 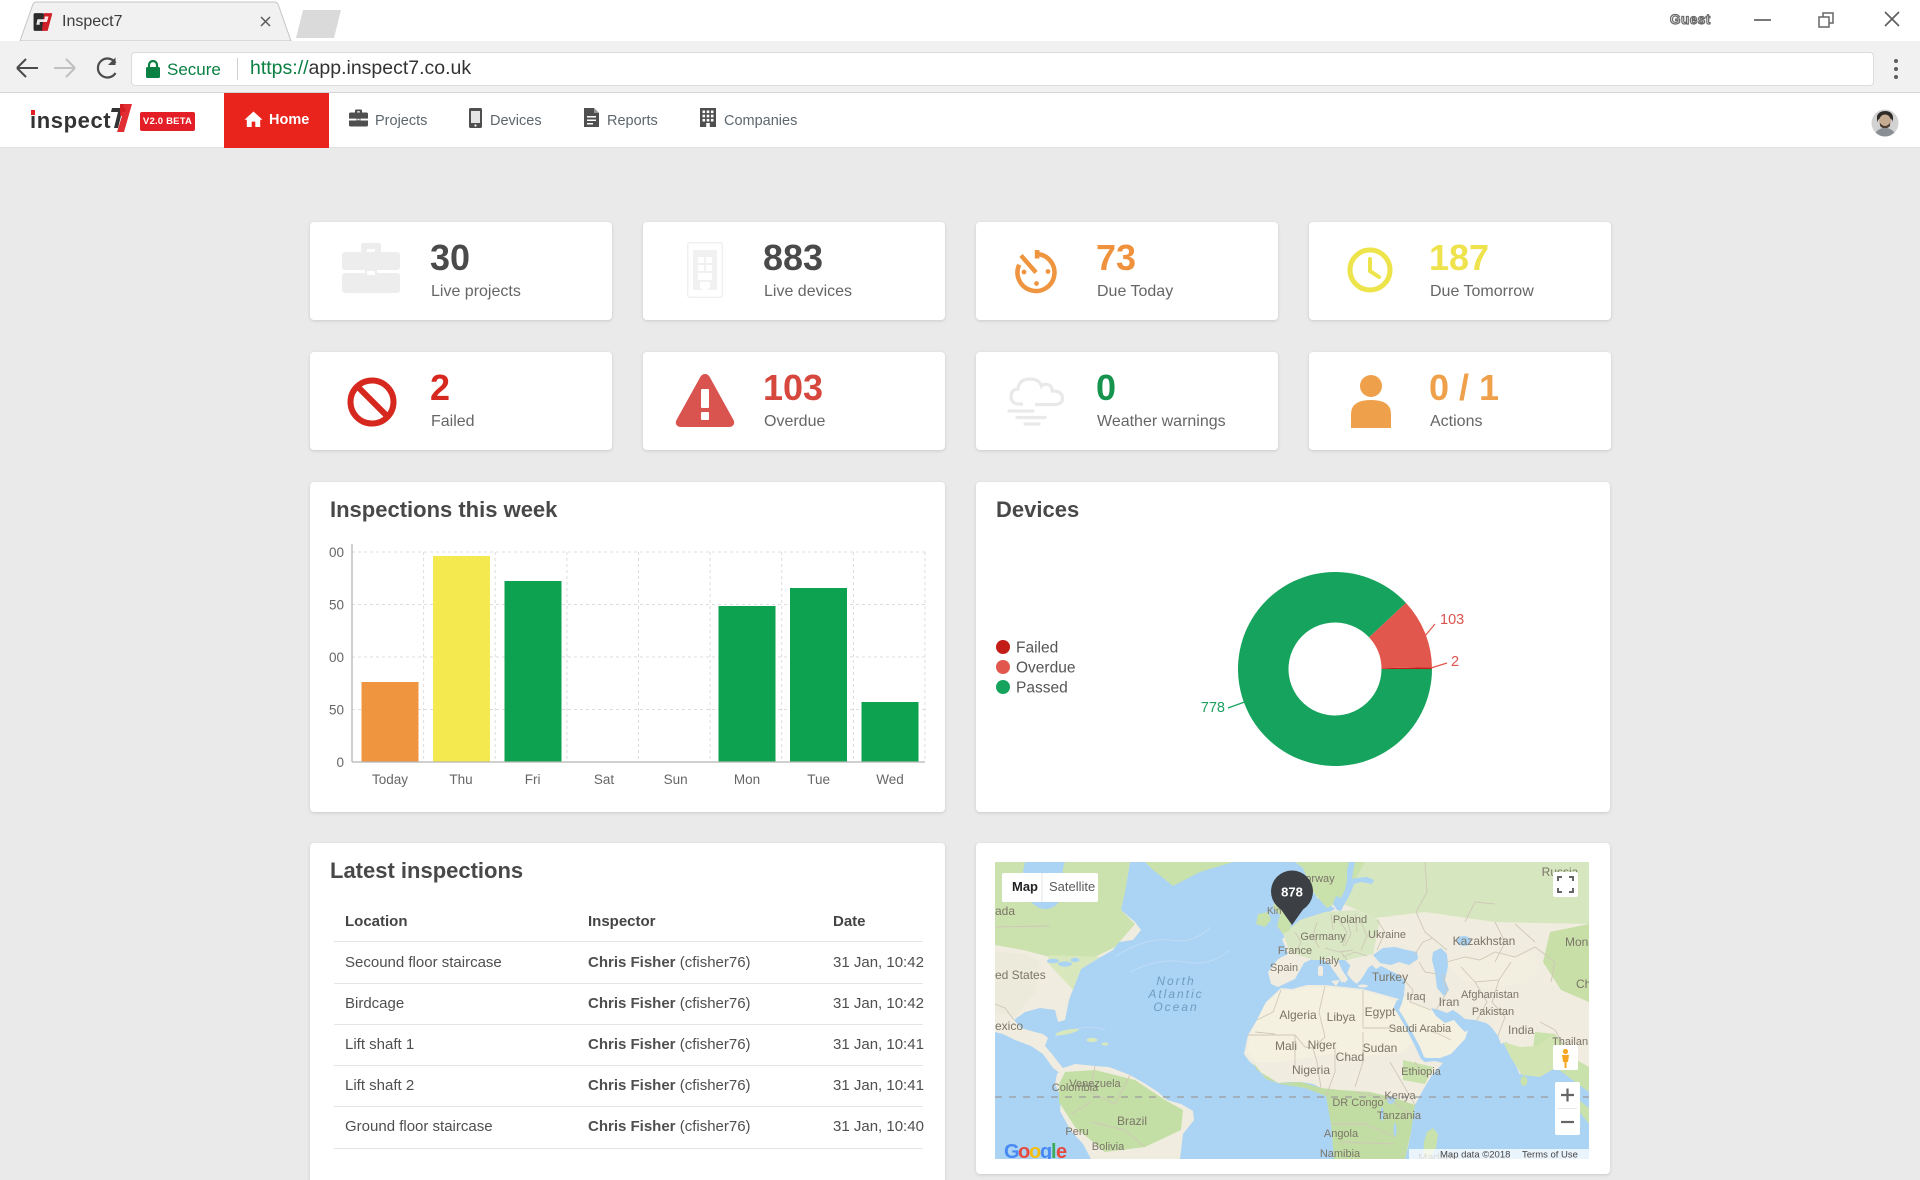 I want to click on svg-text: Atlantic, so click(x=1175, y=994).